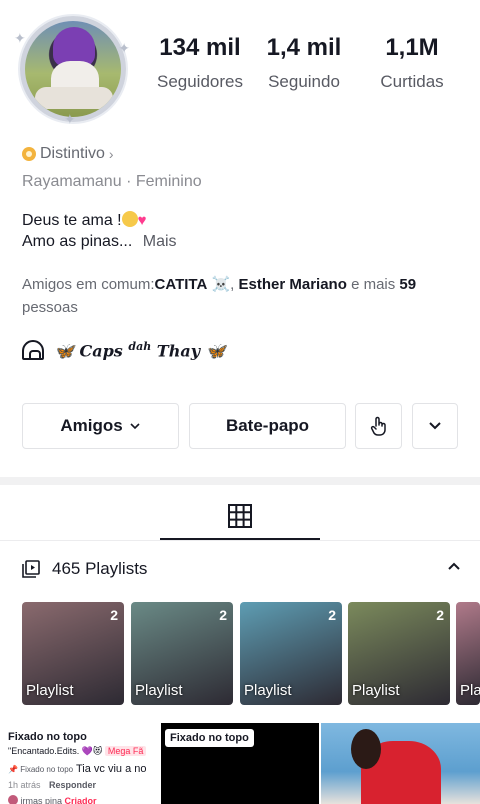  I want to click on chat-button: Bate-papo, so click(267, 426).